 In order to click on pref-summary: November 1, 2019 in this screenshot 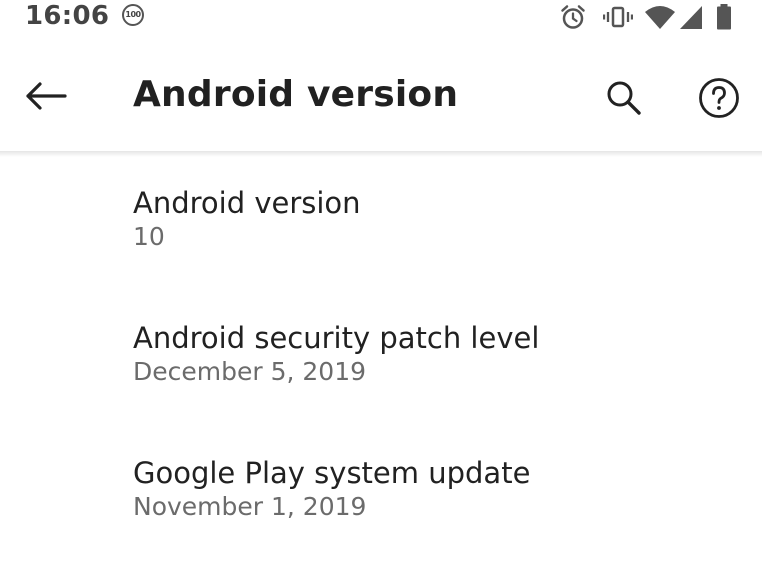, I will do `click(250, 506)`.